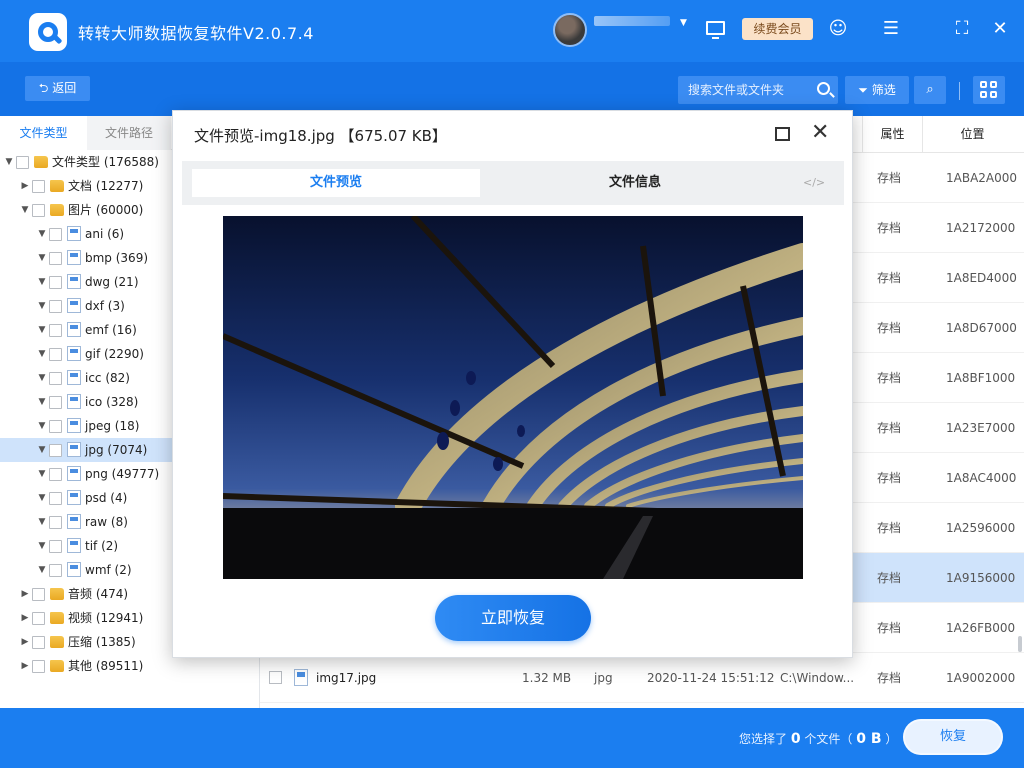  I want to click on toolbar: ⮌ 返回 搜索文件或文件夹 ⏷ 筛选 ⌕, so click(512, 89).